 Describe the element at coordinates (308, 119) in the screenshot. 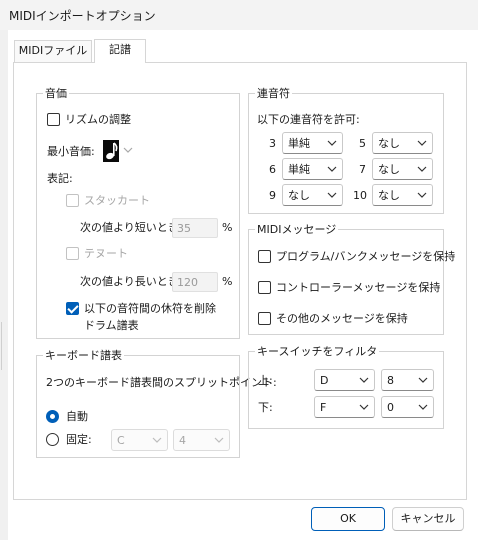

I see `allow-tuplets-label: 以下の連音符を許可:` at that location.